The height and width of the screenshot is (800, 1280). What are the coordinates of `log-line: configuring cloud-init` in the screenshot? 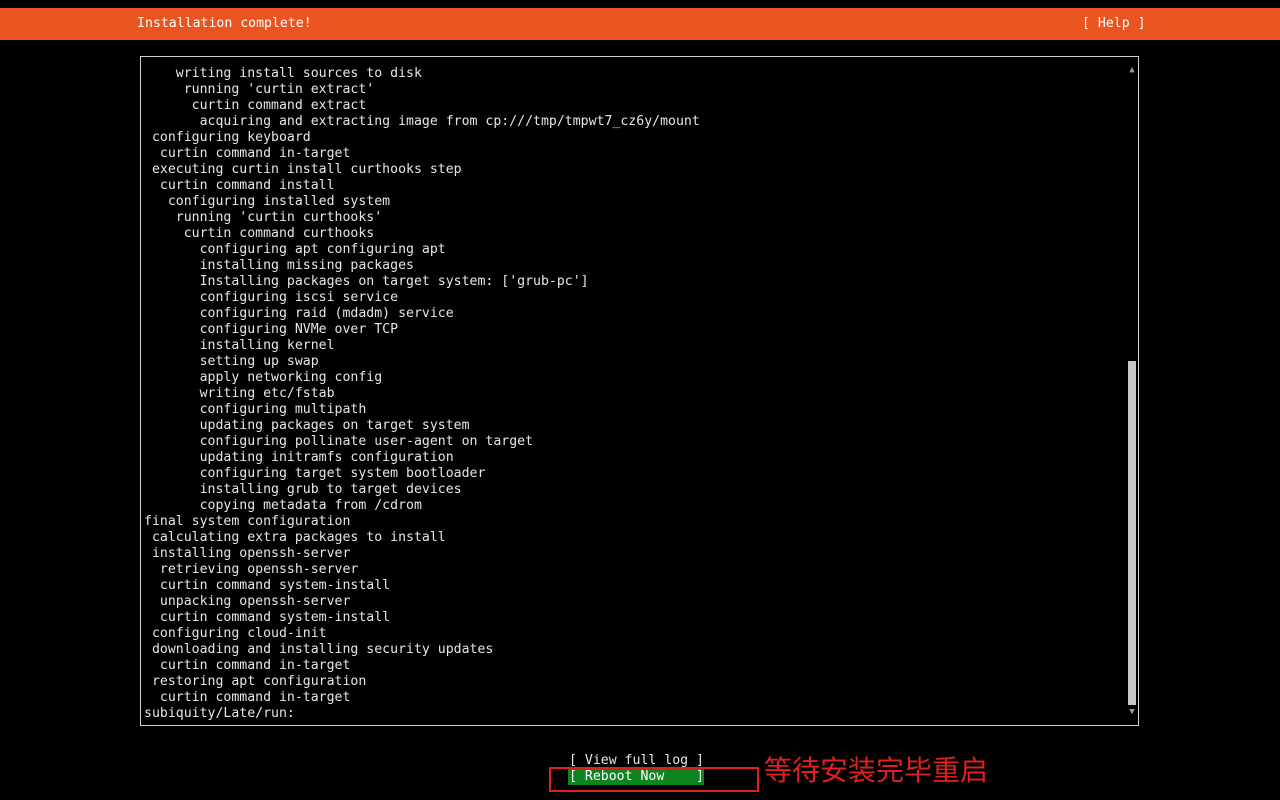 It's located at (235, 633).